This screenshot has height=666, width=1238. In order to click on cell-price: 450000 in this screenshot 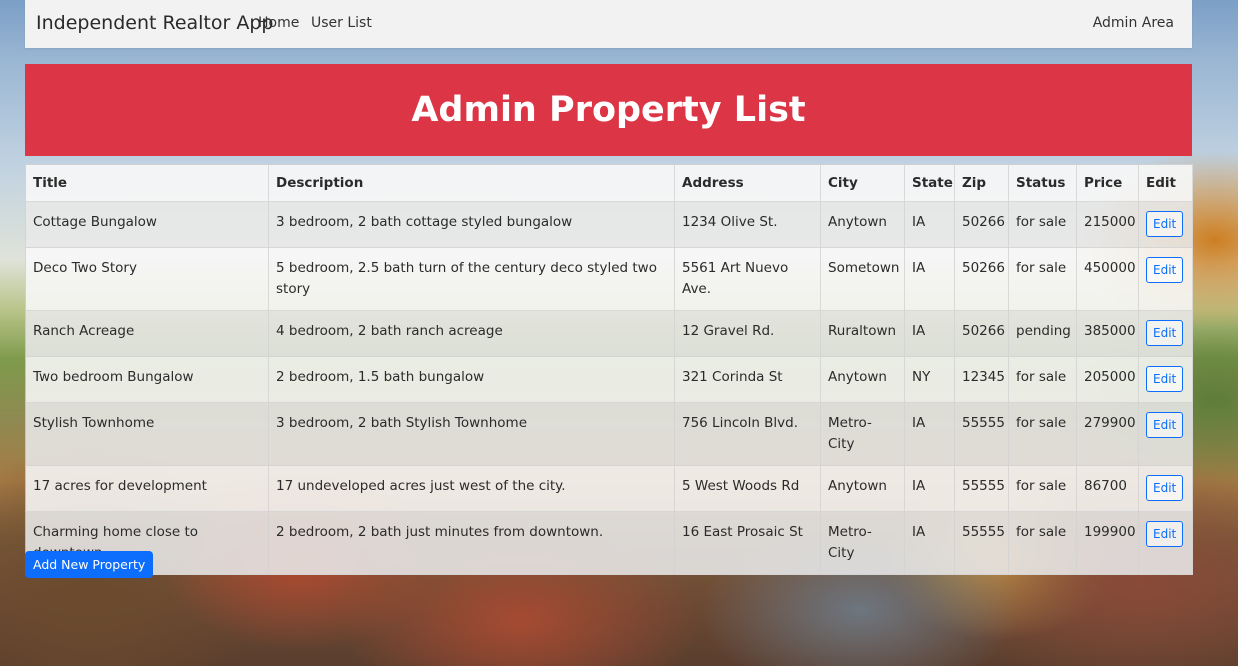, I will do `click(1107, 279)`.